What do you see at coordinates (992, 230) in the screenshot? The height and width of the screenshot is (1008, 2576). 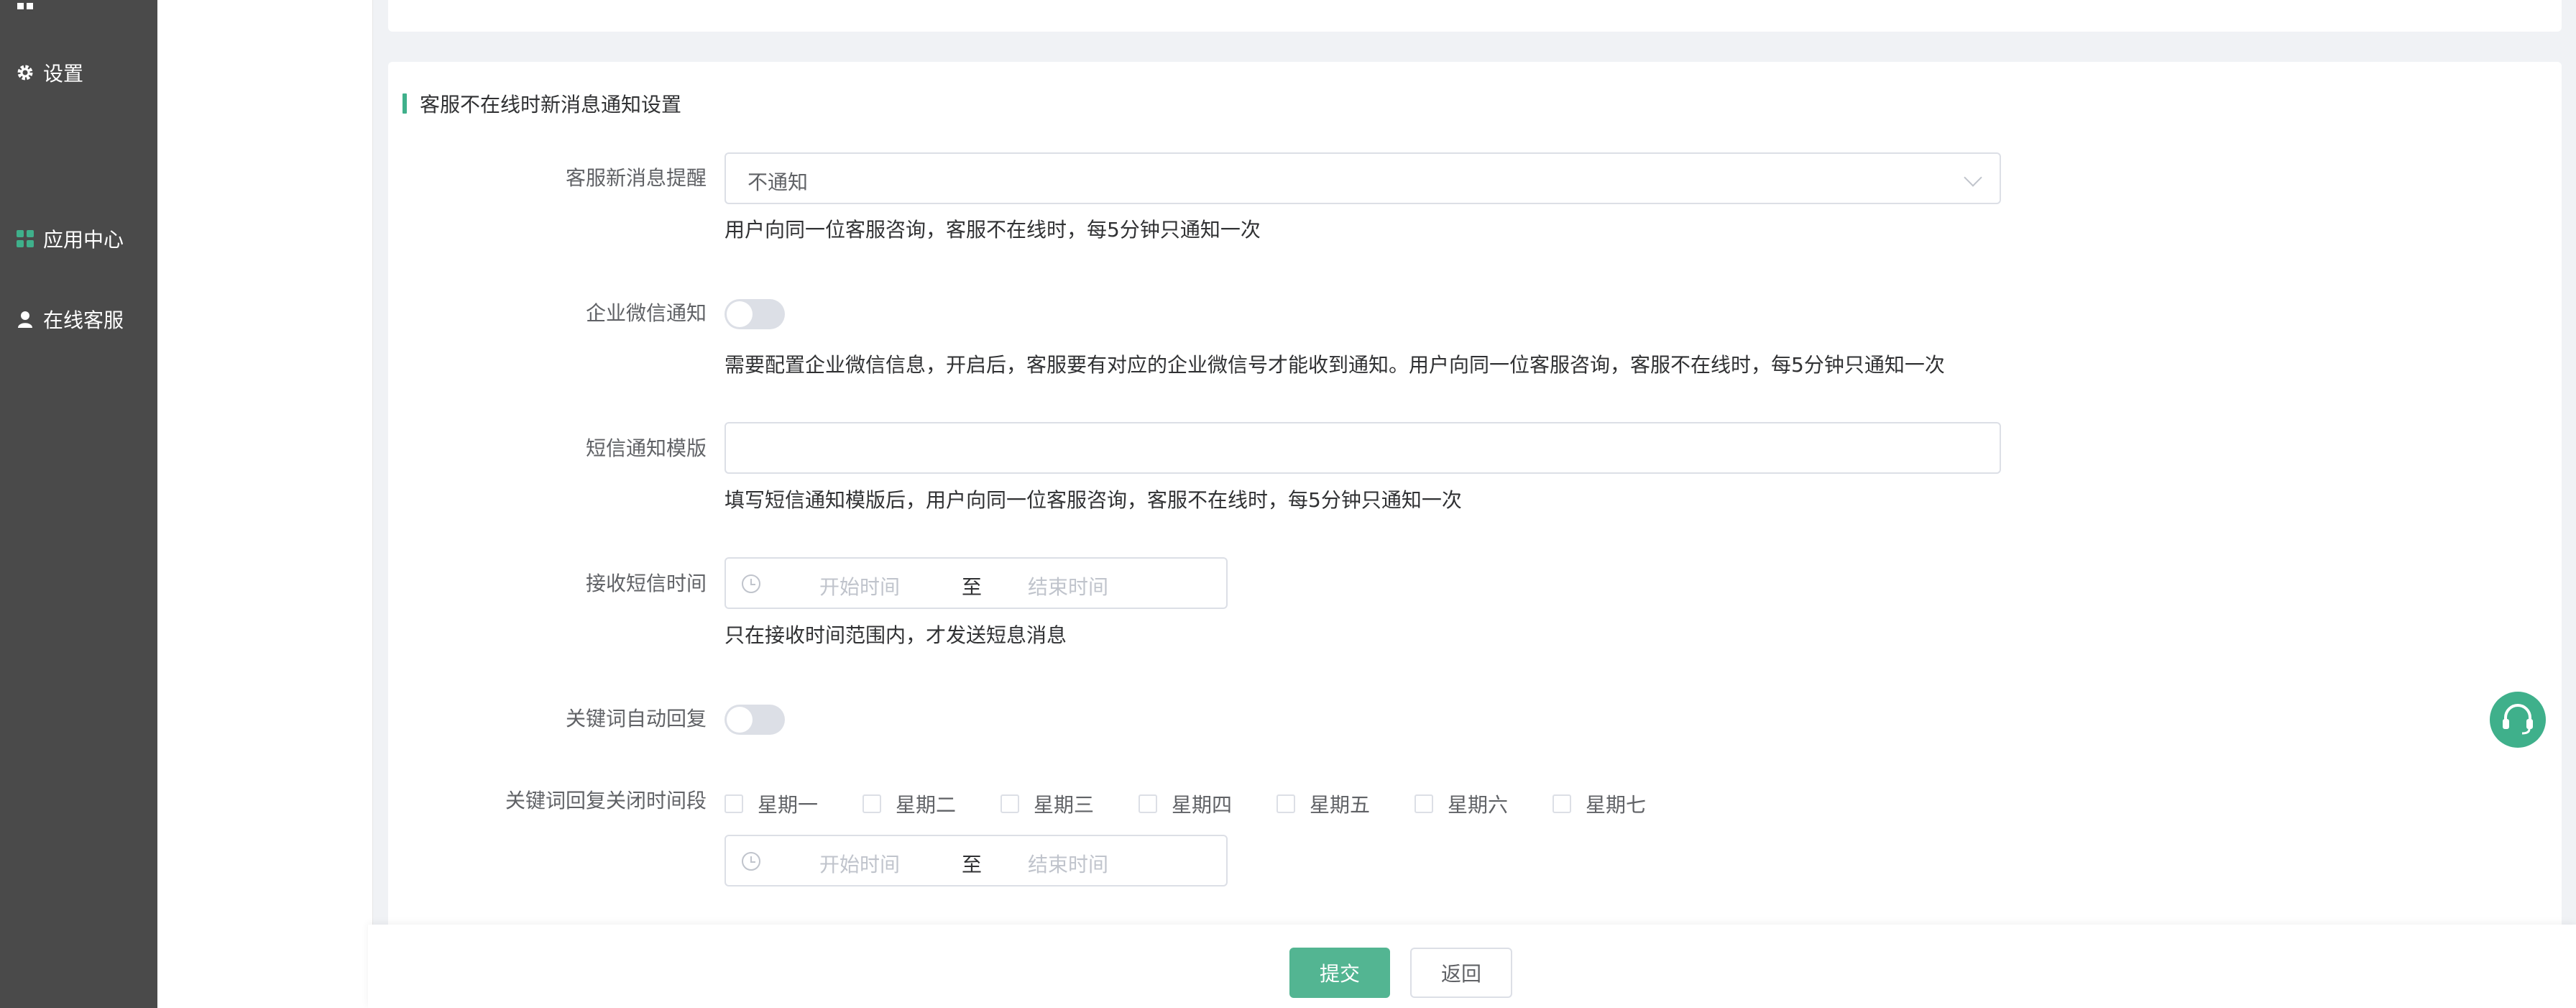 I see `new-msg-reminder-help: 用户向同一位客服咨询，客服不在线时，每5分钟只通知一次` at bounding box center [992, 230].